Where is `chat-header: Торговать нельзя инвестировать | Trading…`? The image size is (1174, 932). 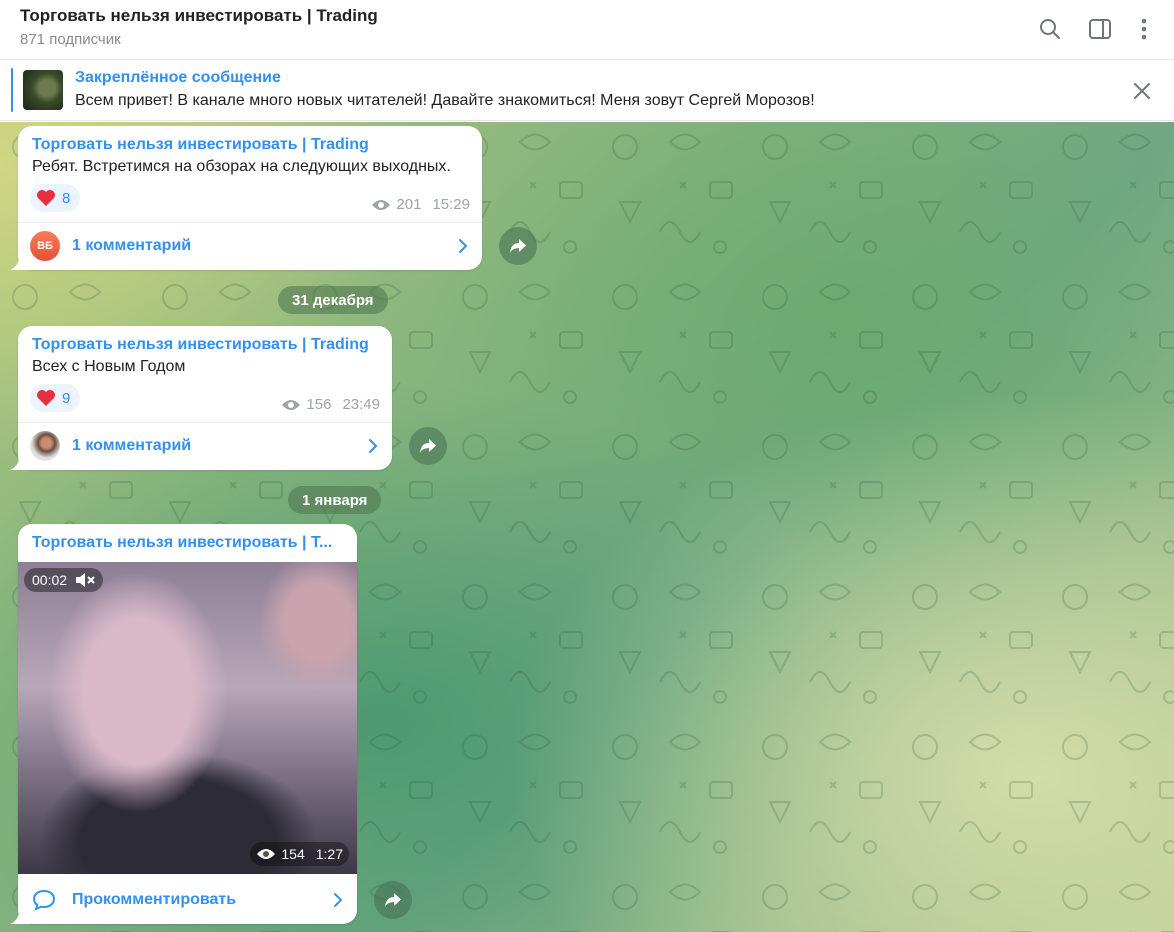 chat-header: Торговать нельзя инвестировать | Trading… is located at coordinates (587, 30).